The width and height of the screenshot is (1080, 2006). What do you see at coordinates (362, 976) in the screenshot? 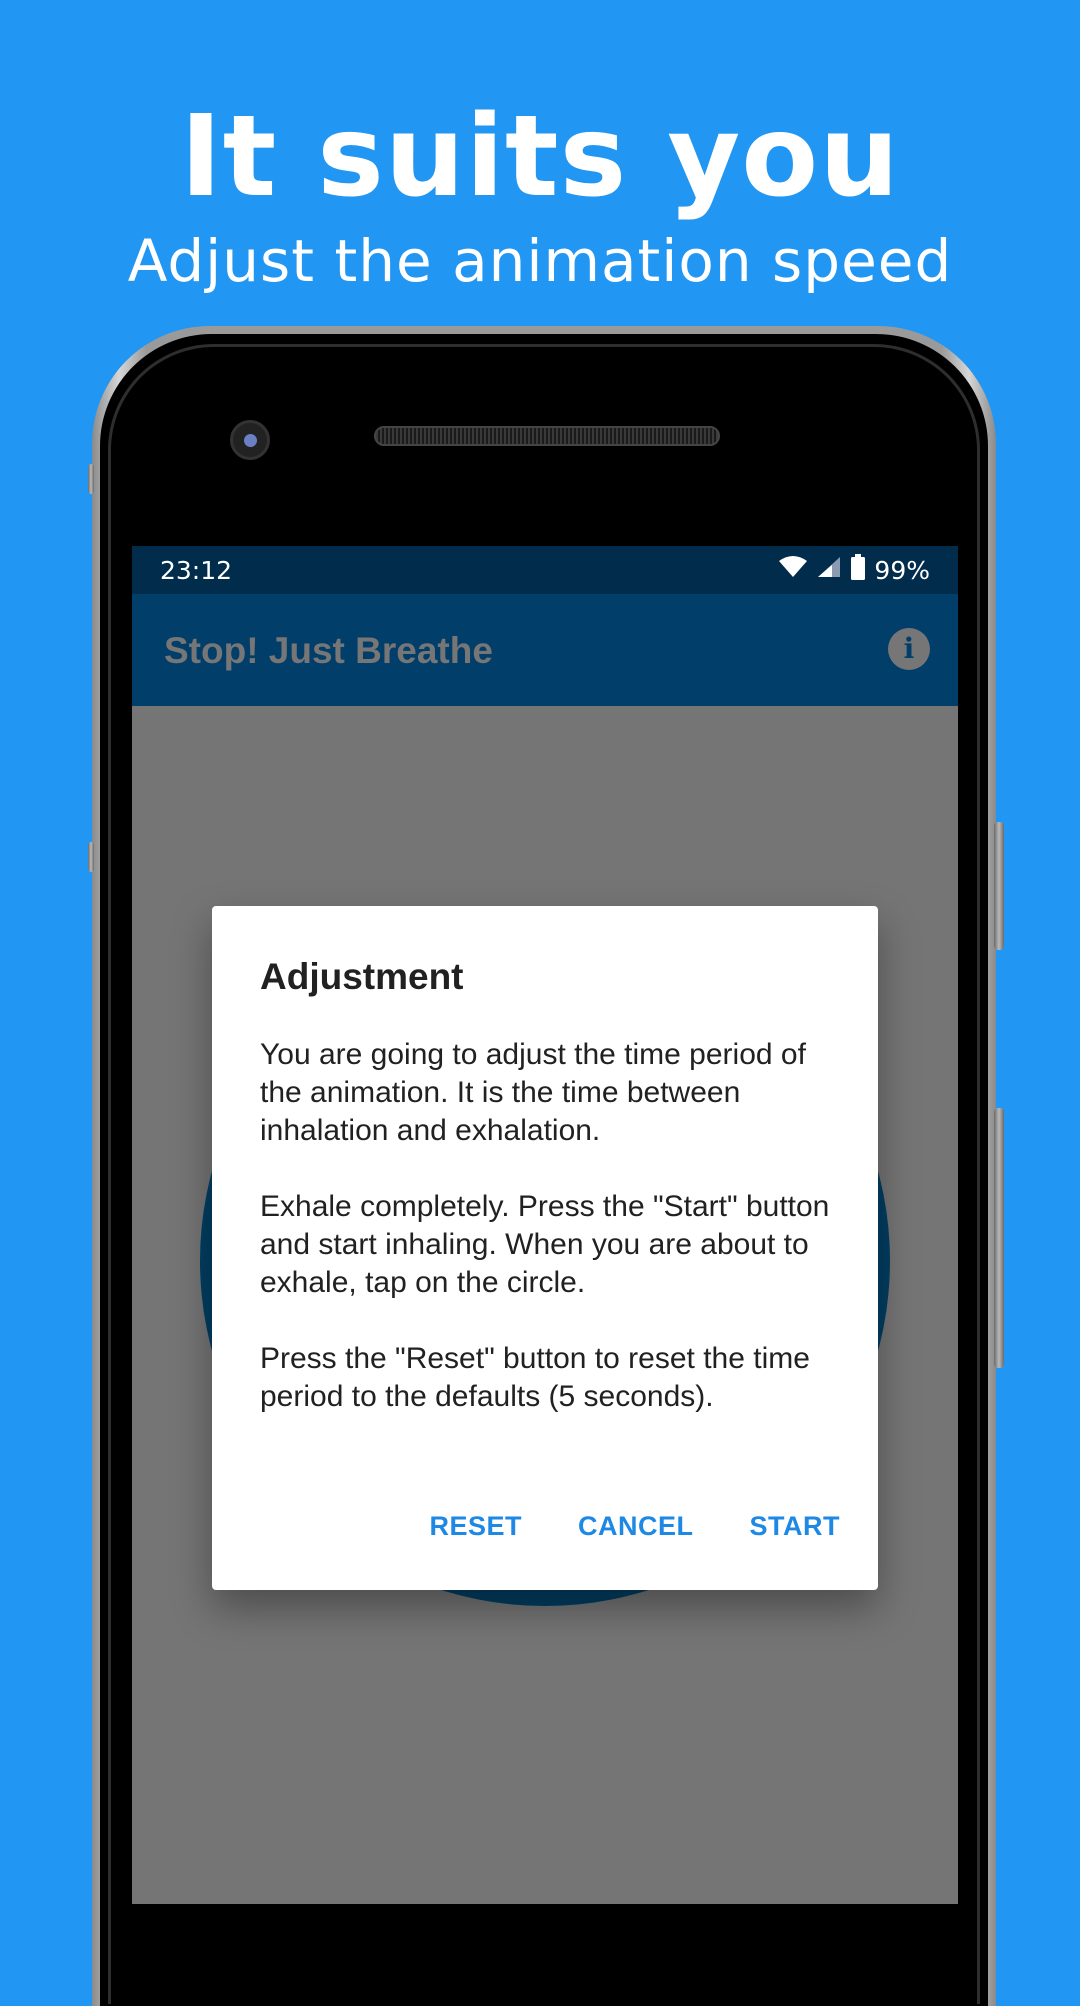
I see `dialog-title: Adjustment` at bounding box center [362, 976].